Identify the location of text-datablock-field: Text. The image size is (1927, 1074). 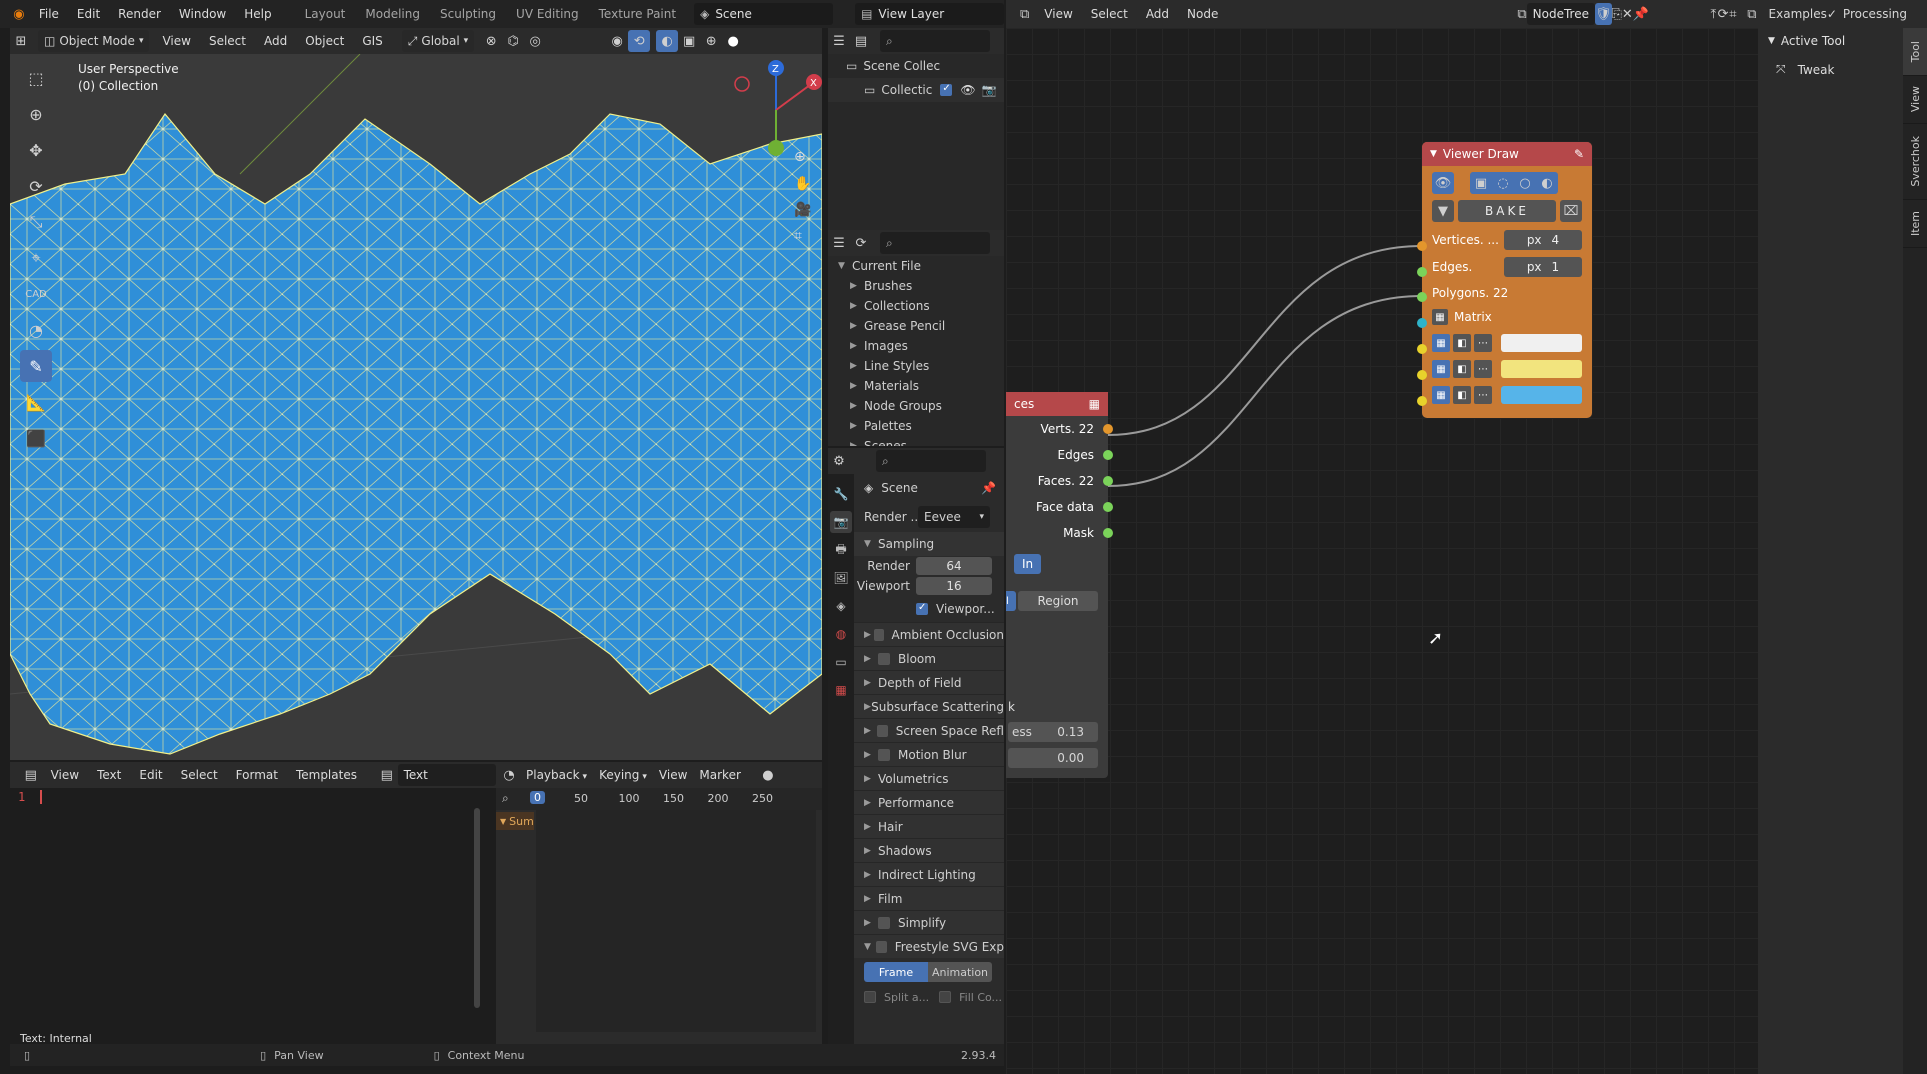
(446, 775).